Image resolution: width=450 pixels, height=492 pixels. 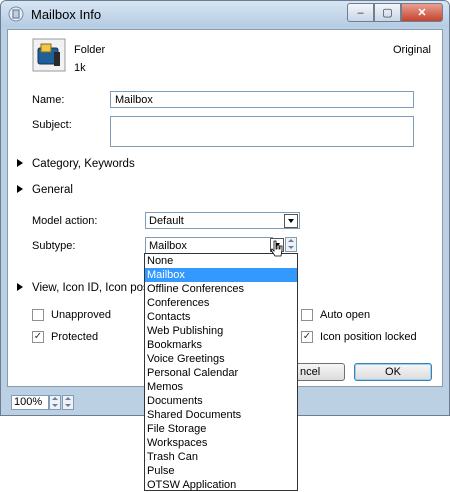 What do you see at coordinates (209, 245) in the screenshot?
I see `subtype-select: Mailbox` at bounding box center [209, 245].